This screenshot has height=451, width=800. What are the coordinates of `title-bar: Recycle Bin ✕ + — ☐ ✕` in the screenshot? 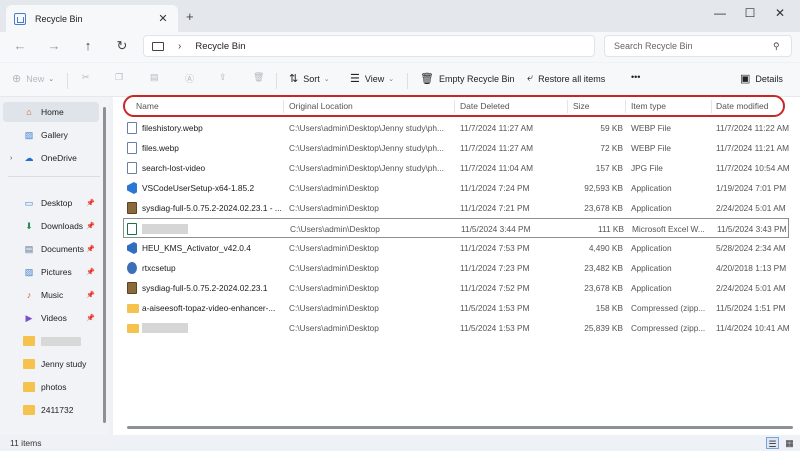 It's located at (400, 16).